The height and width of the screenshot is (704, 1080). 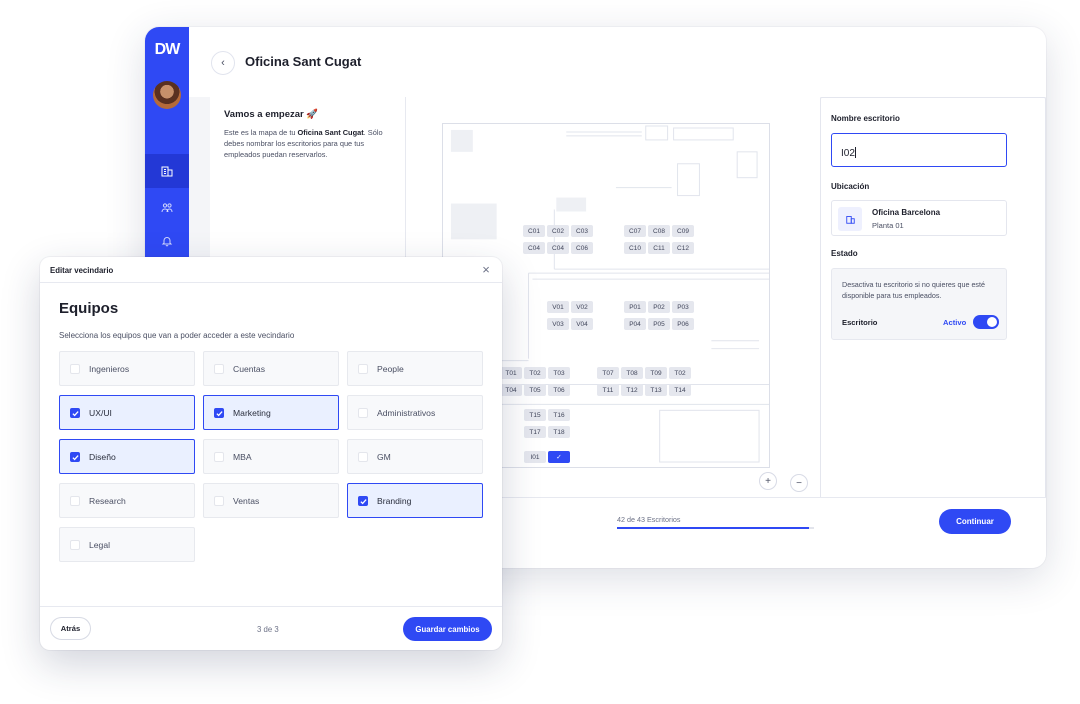 I want to click on team-label: Ventas, so click(x=246, y=501).